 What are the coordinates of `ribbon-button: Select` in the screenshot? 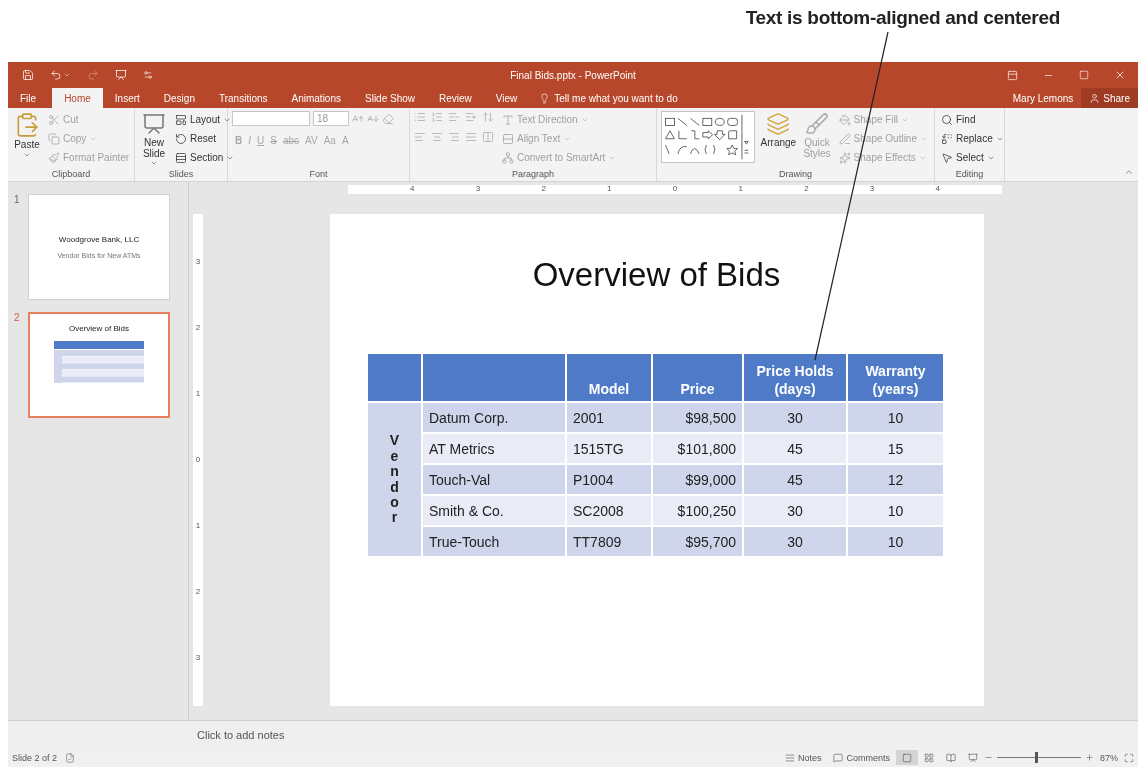 It's located at (968, 157).